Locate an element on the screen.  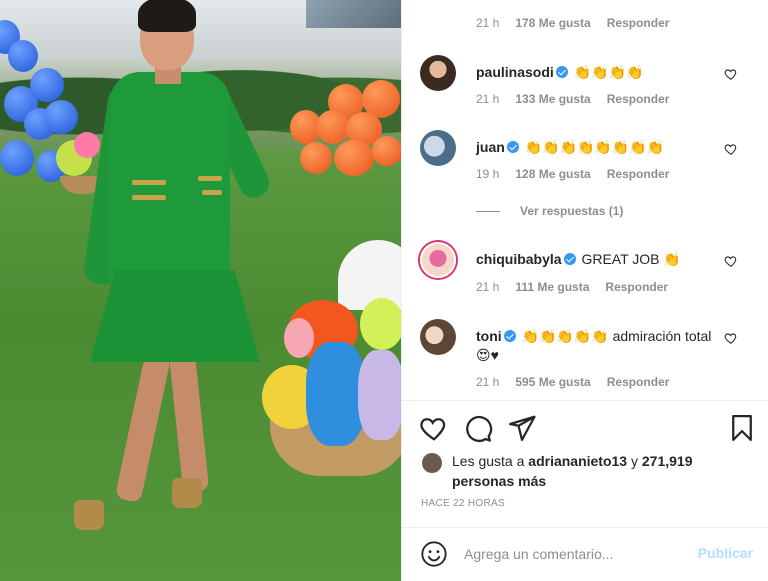
share-send-icon is located at coordinates (522, 428).